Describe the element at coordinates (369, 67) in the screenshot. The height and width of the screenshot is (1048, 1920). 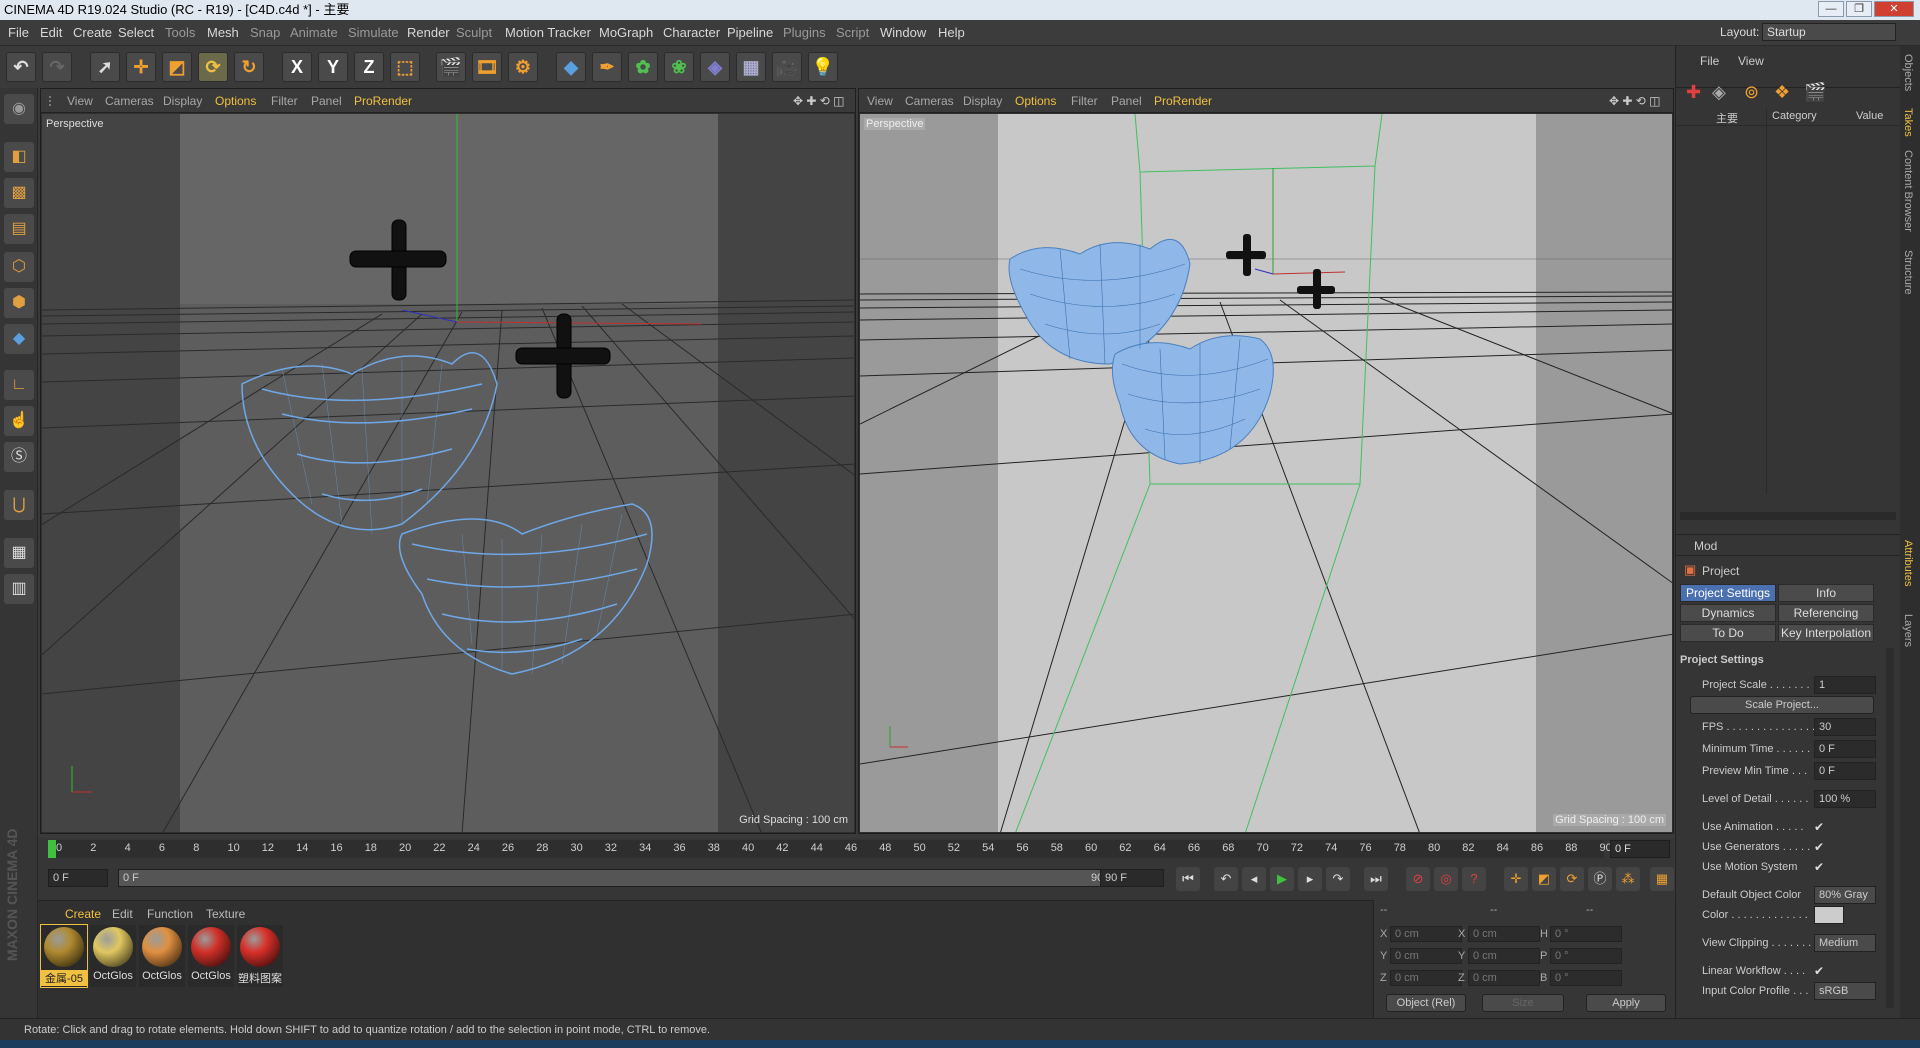
I see `axis-z-button: Z` at that location.